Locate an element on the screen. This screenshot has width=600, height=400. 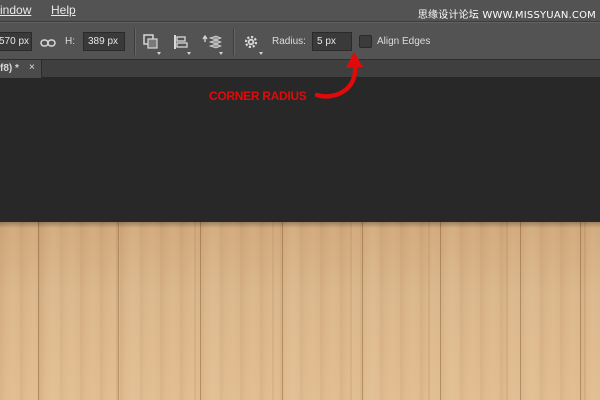
menu-window: indow is located at coordinates (15, 10).